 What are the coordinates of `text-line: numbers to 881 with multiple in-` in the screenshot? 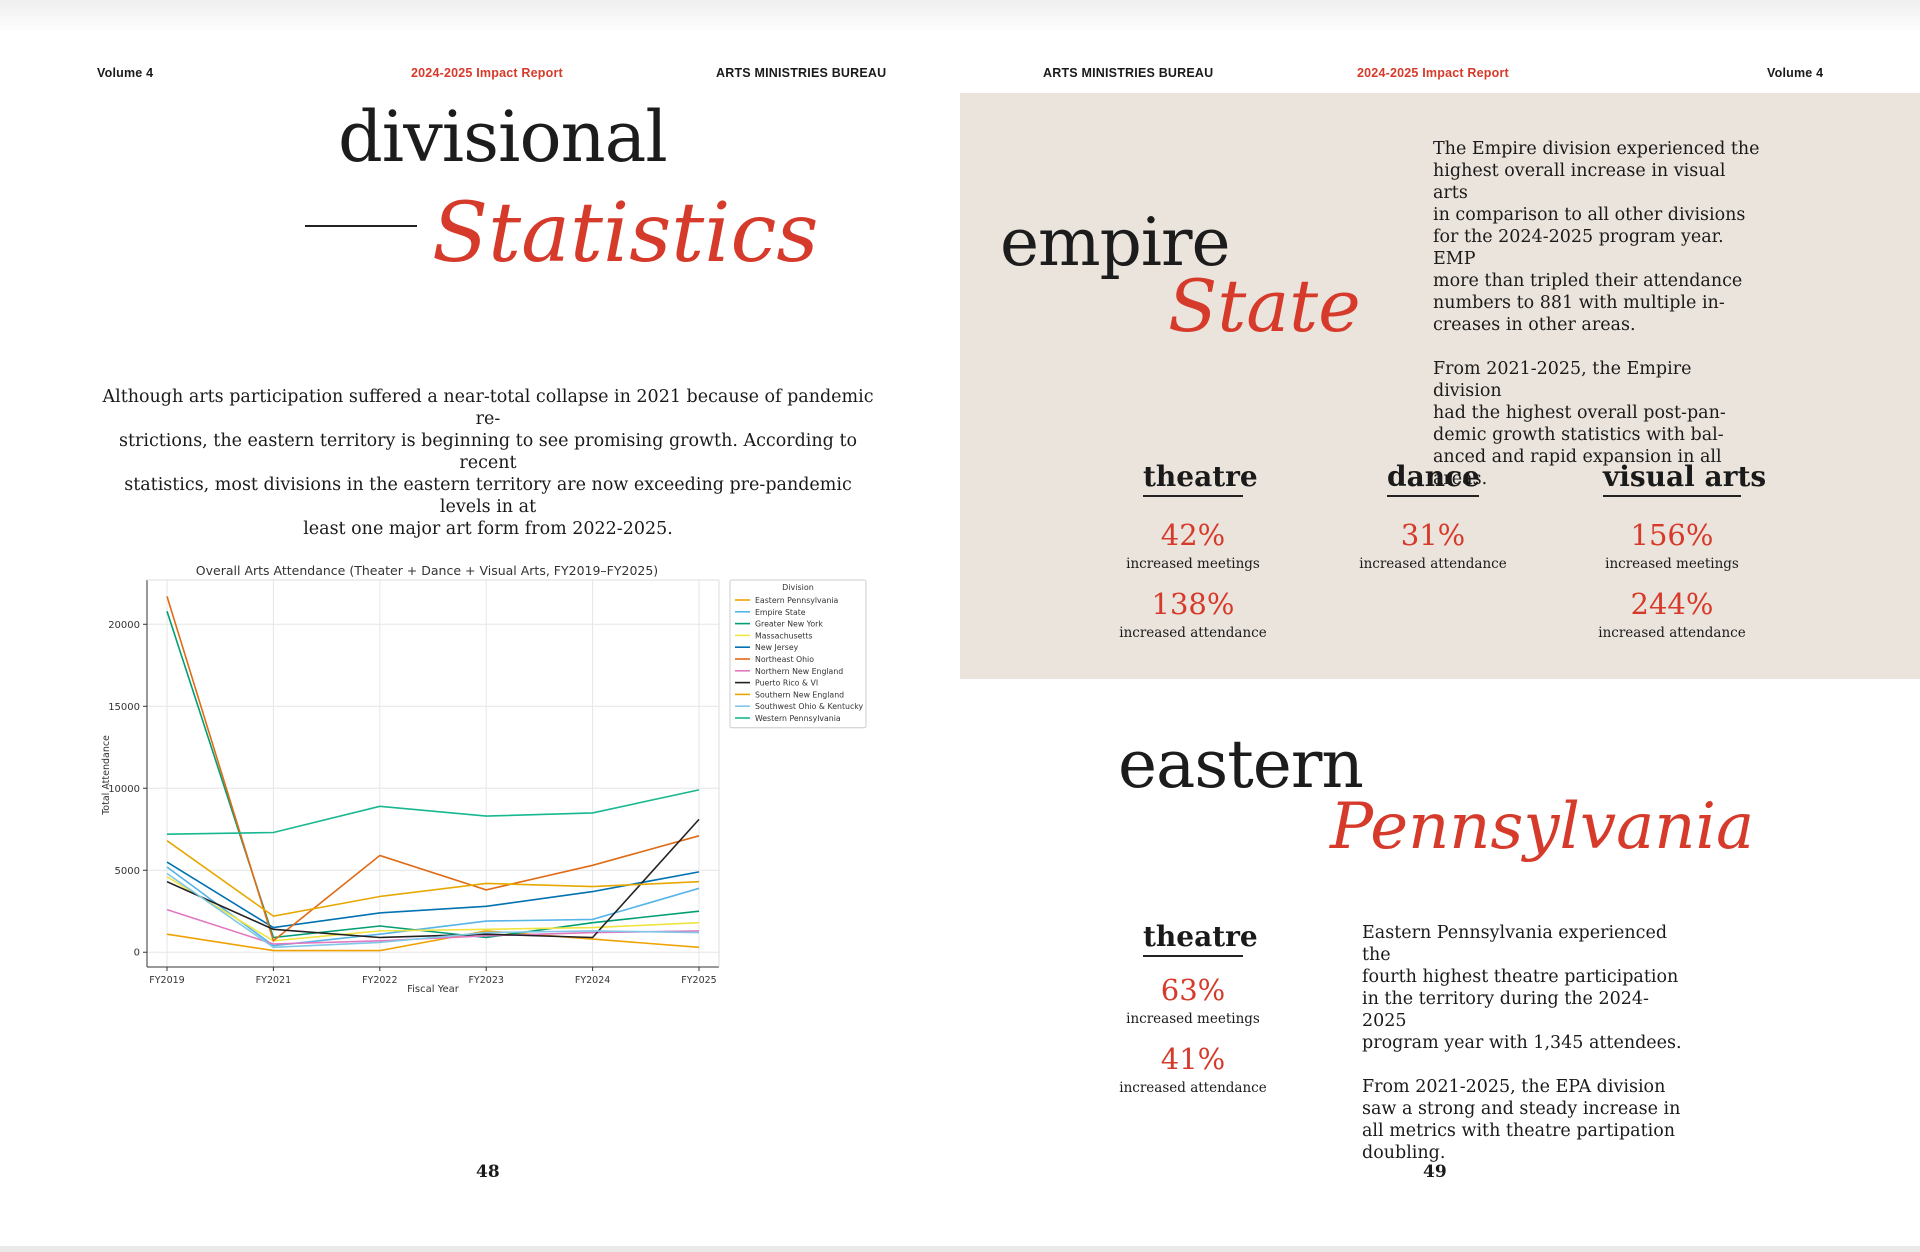 It's located at (1579, 303).